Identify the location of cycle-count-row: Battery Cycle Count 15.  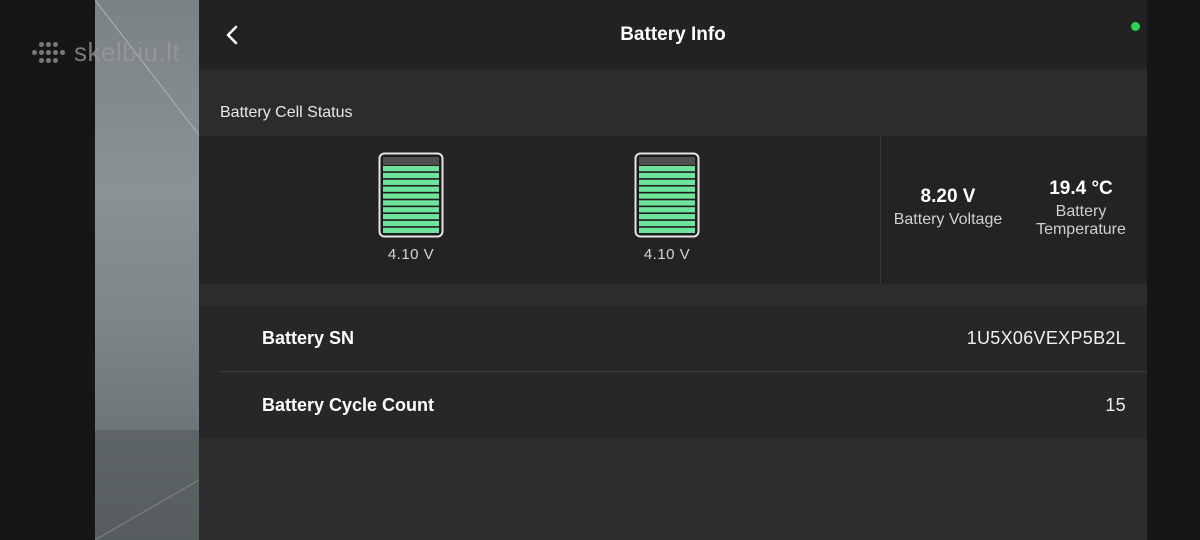
(683, 405).